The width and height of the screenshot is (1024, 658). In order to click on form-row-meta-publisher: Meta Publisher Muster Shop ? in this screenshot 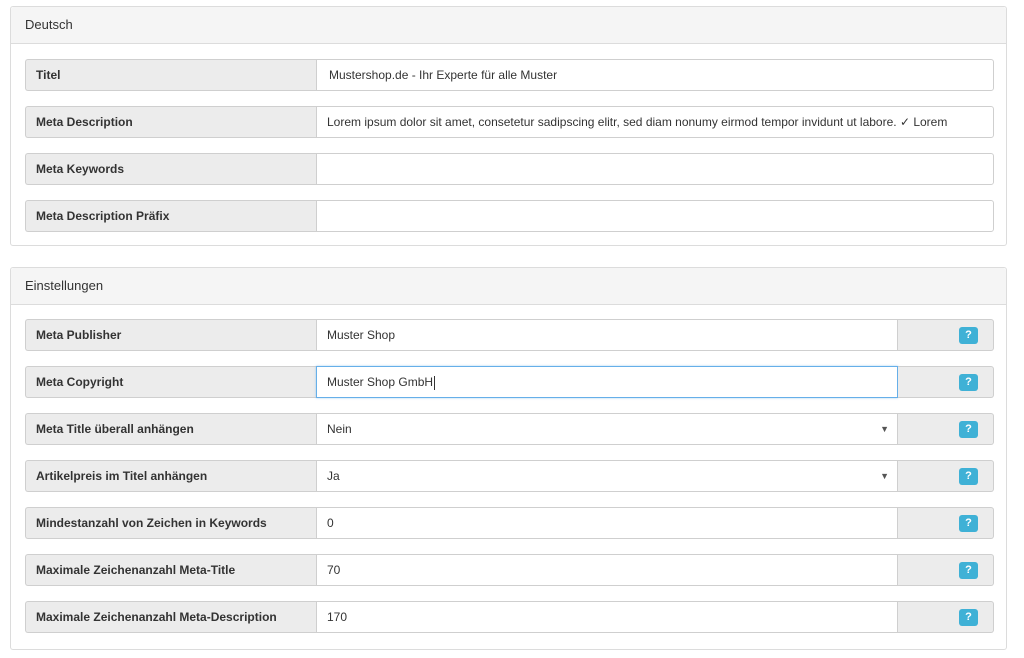, I will do `click(509, 335)`.